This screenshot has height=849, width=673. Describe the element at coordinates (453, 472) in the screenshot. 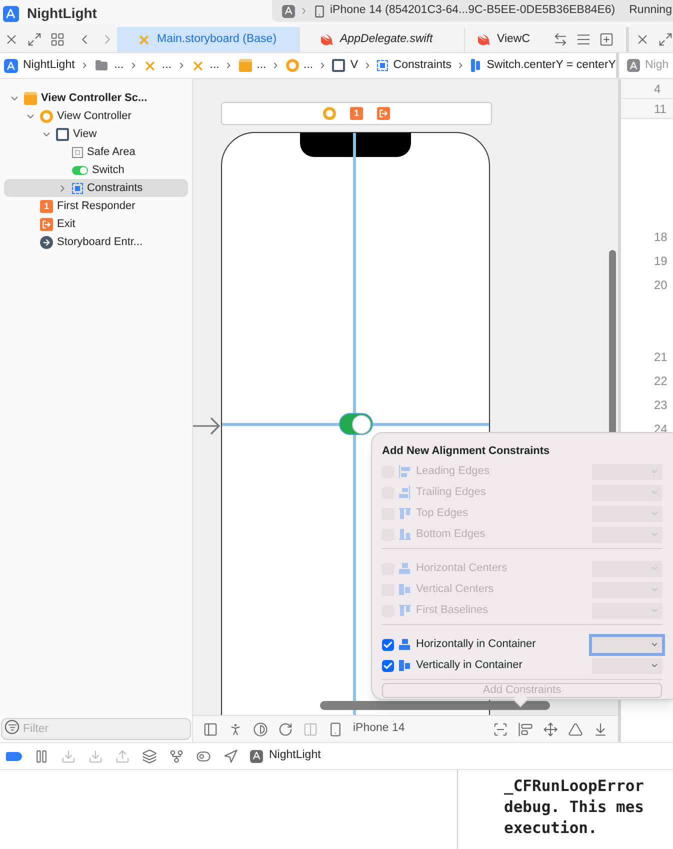

I see `constraint-label: Leading Edges` at that location.